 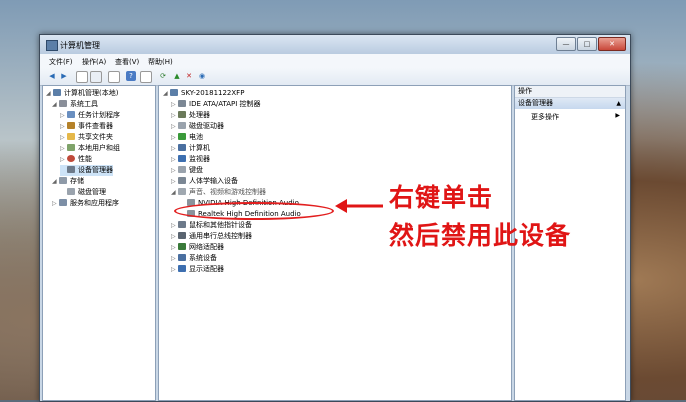 What do you see at coordinates (86, 137) in the screenshot?
I see `tree-item-shared-folders: ▷ 共享文件夹` at bounding box center [86, 137].